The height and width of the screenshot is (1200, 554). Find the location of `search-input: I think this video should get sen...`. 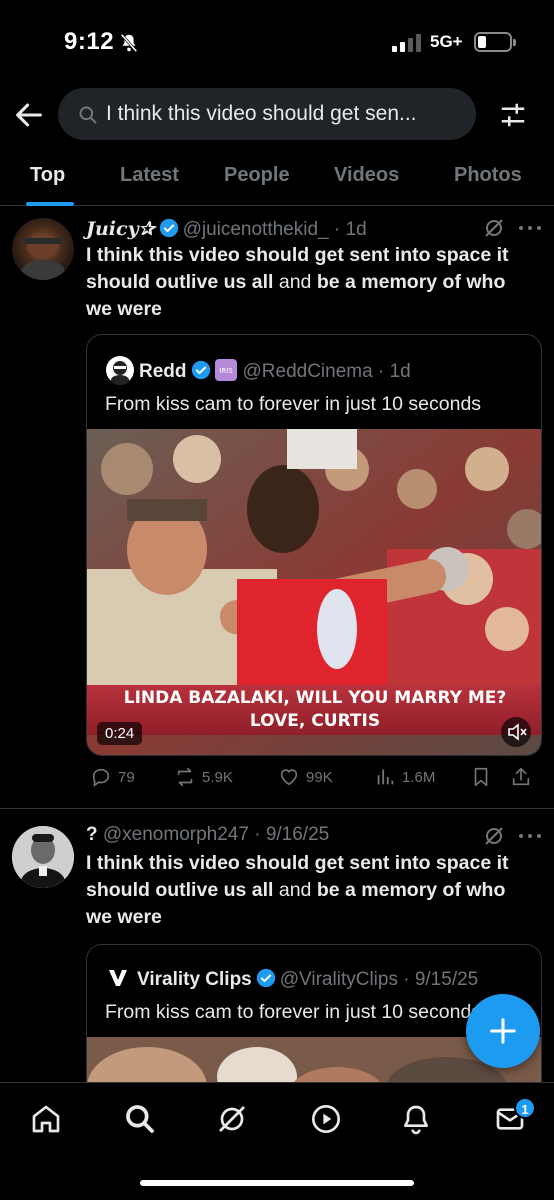

search-input: I think this video should get sen... is located at coordinates (267, 114).